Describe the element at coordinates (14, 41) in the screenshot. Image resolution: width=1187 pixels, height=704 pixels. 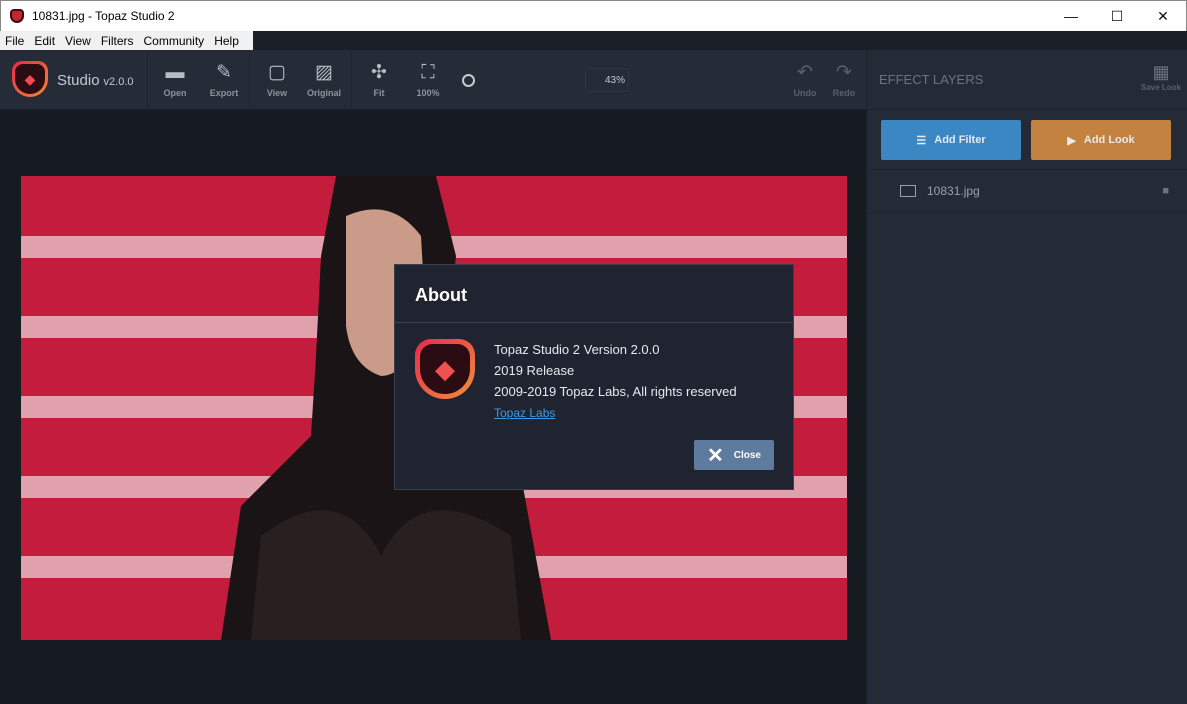
I see `menu-file: File` at that location.